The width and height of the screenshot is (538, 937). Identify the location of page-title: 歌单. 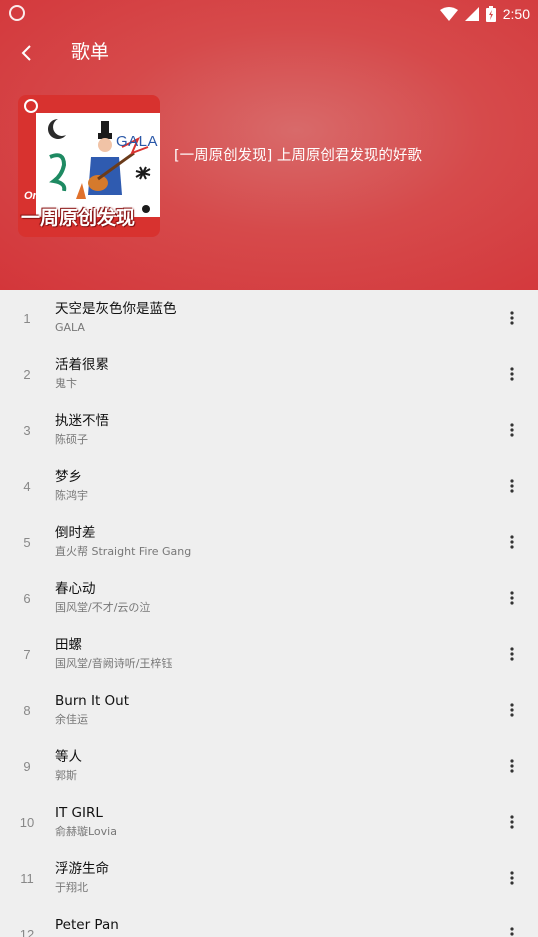
(90, 52).